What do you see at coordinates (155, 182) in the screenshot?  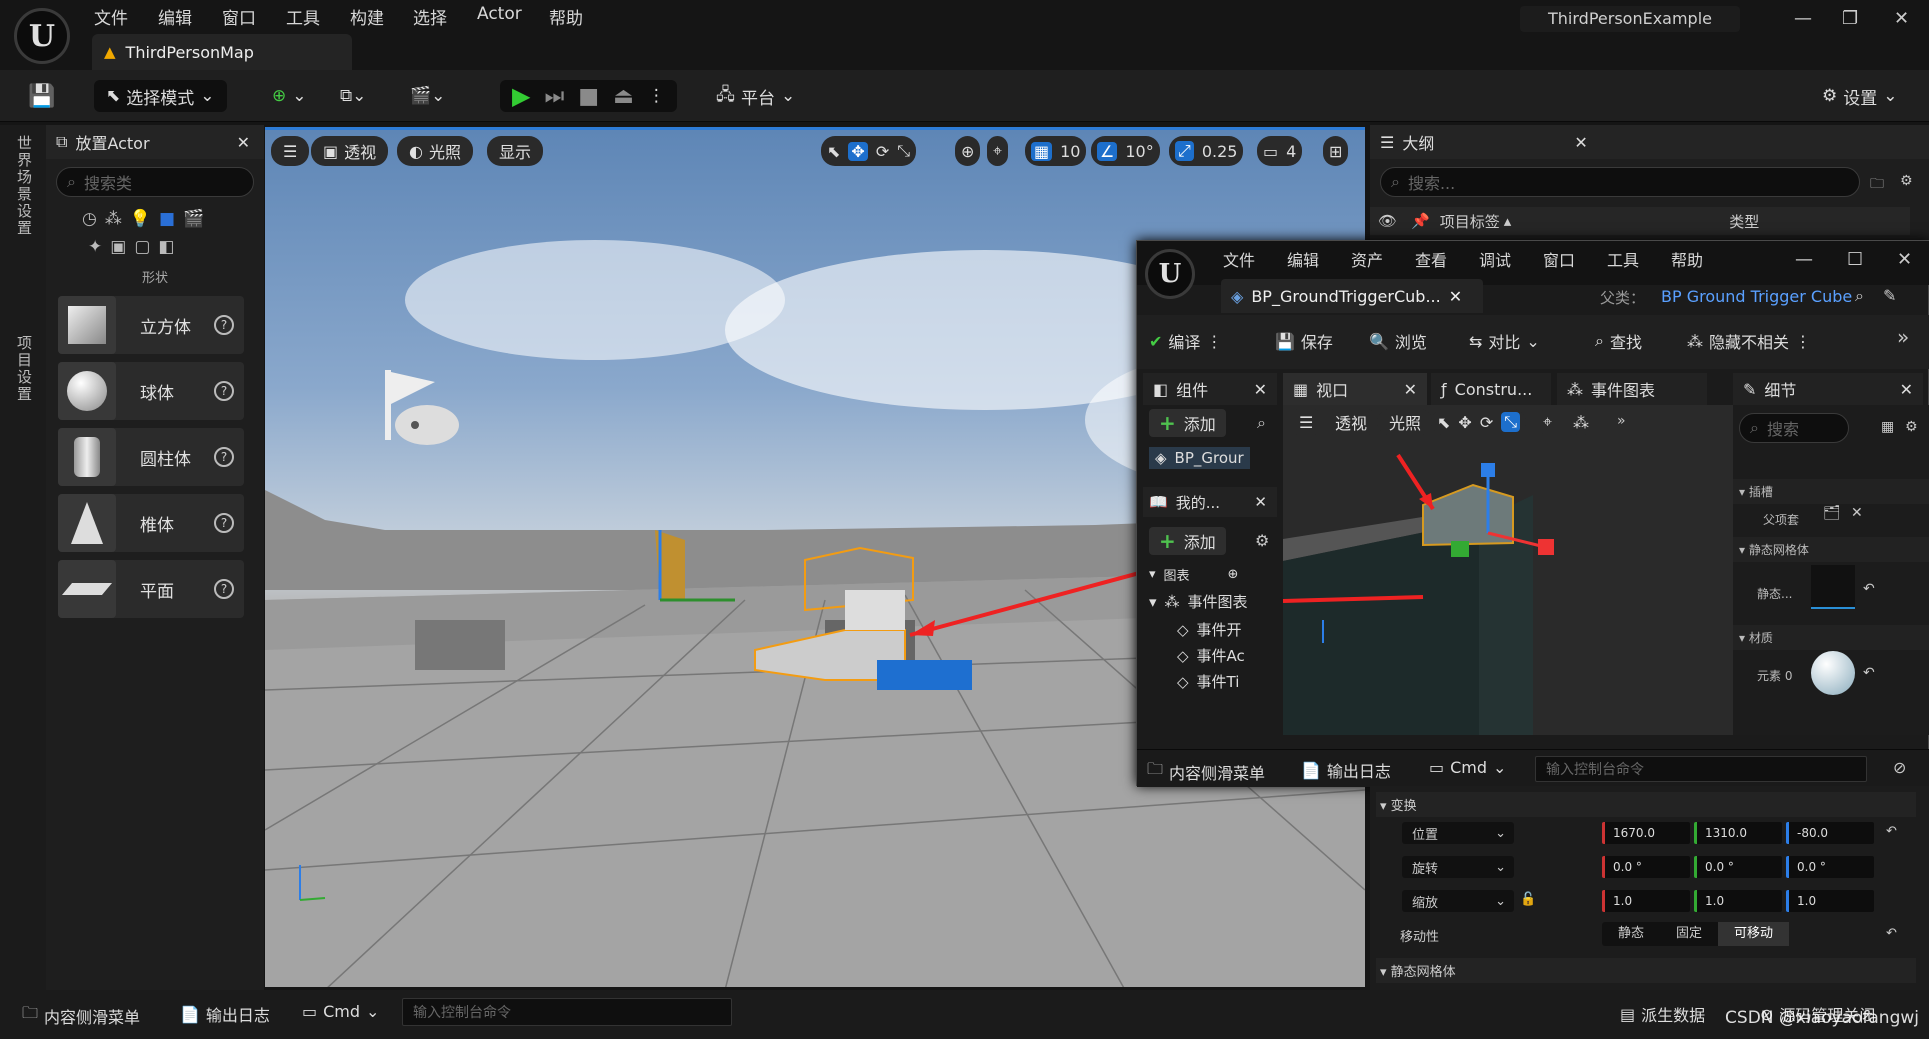 I see `place-actor-search: ⌕ 搜索类` at bounding box center [155, 182].